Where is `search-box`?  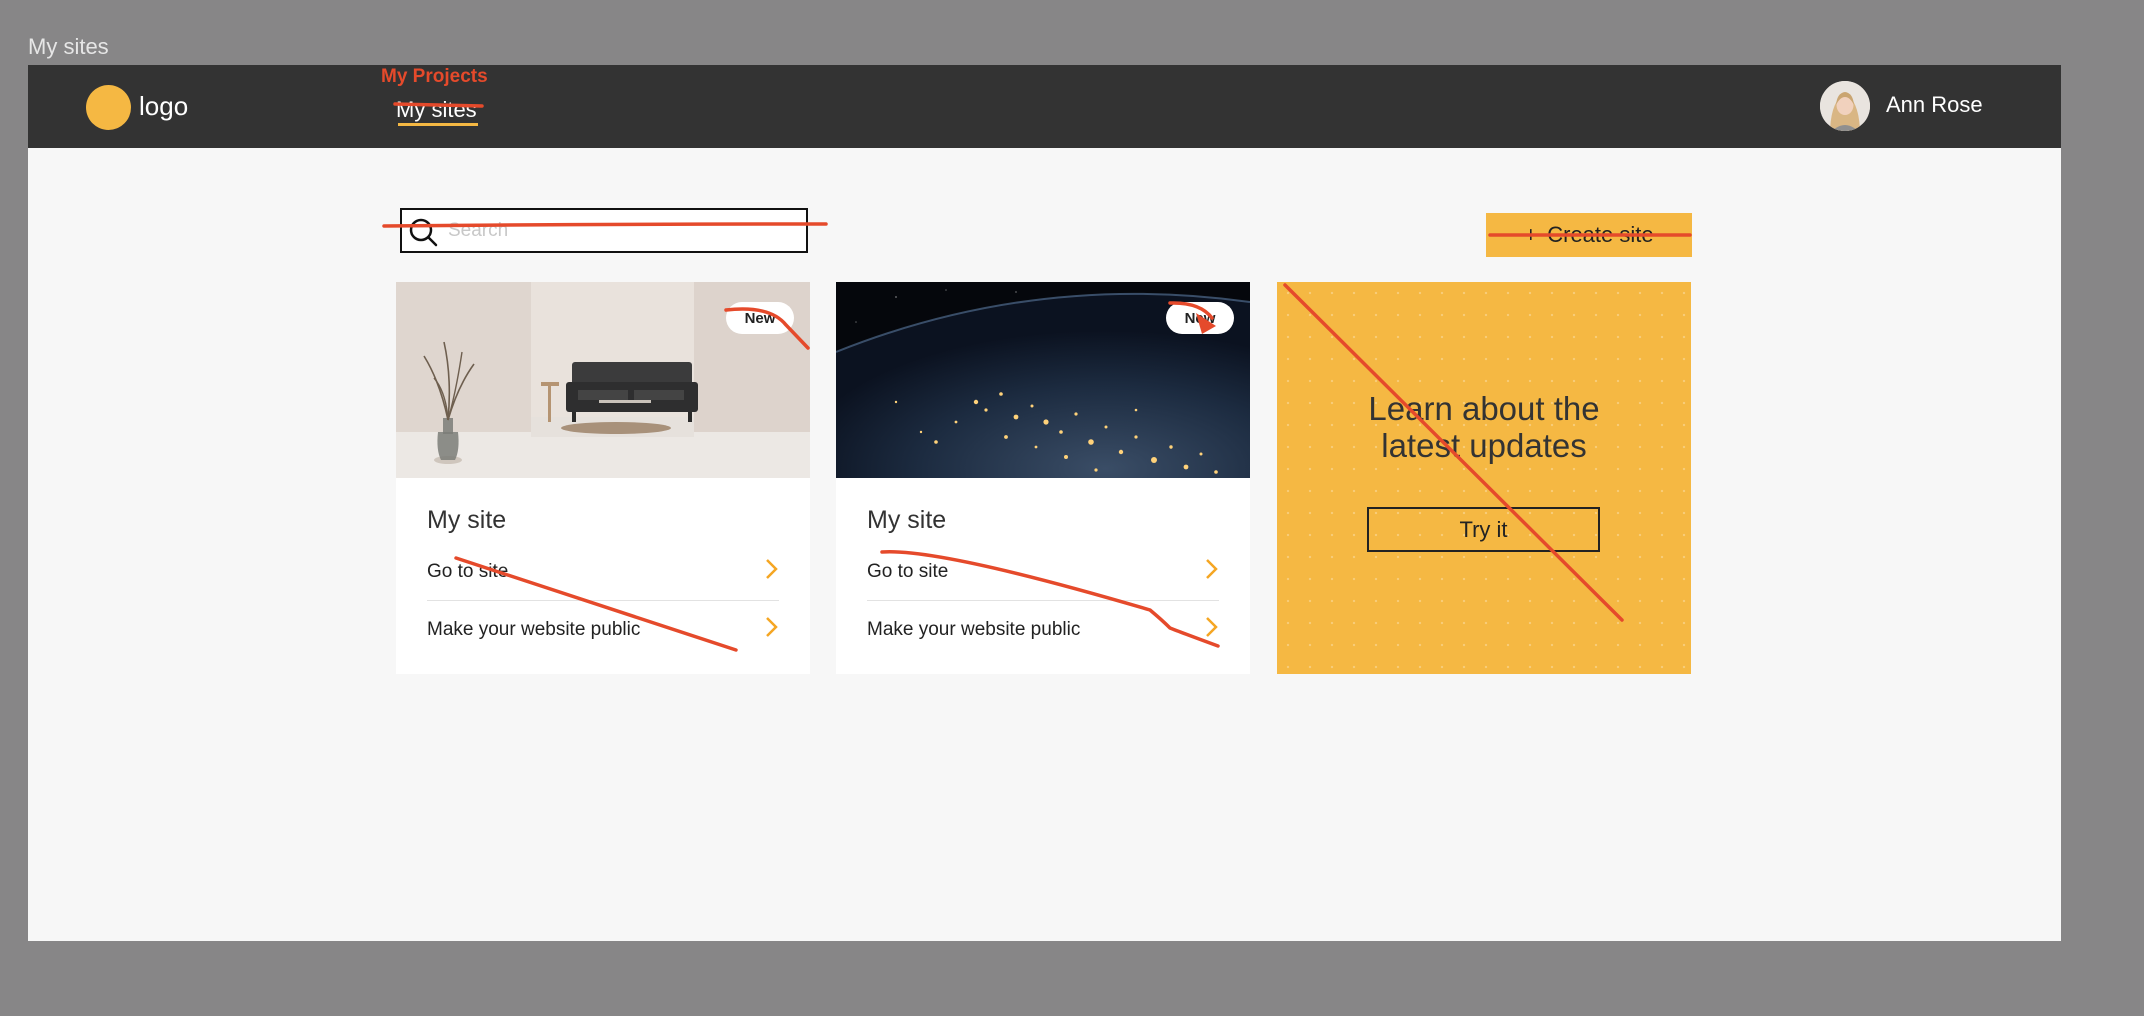 search-box is located at coordinates (604, 230).